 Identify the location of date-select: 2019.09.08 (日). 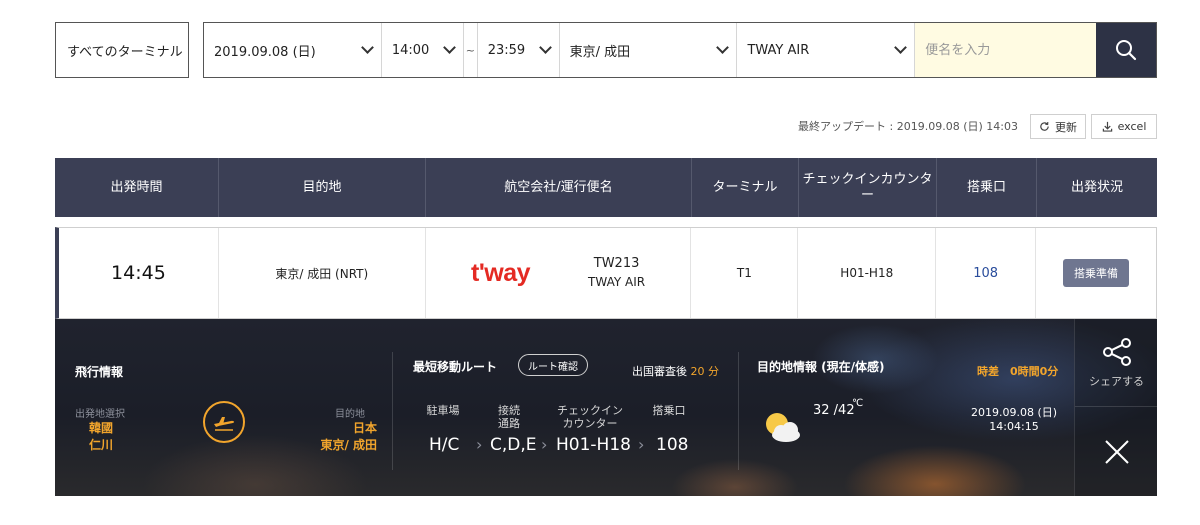
(293, 50).